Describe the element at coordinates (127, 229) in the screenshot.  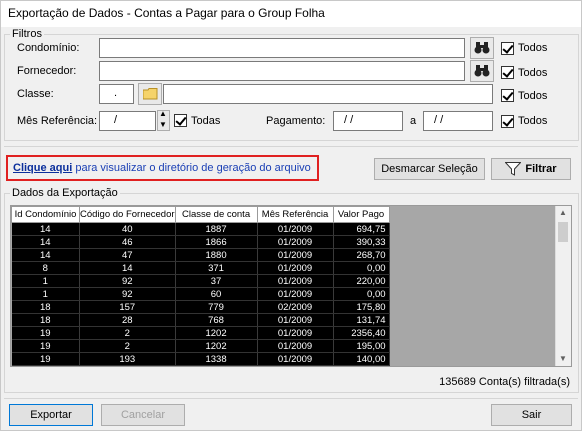
I see `table-cell: 40` at that location.